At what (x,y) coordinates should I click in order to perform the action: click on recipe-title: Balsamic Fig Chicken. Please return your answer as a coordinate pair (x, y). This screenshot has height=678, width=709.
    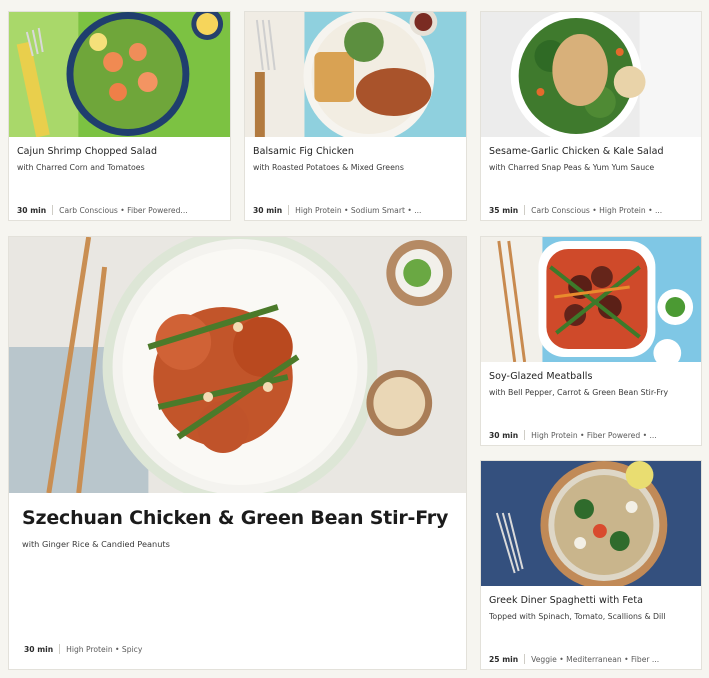
    Looking at the image, I should click on (355, 151).